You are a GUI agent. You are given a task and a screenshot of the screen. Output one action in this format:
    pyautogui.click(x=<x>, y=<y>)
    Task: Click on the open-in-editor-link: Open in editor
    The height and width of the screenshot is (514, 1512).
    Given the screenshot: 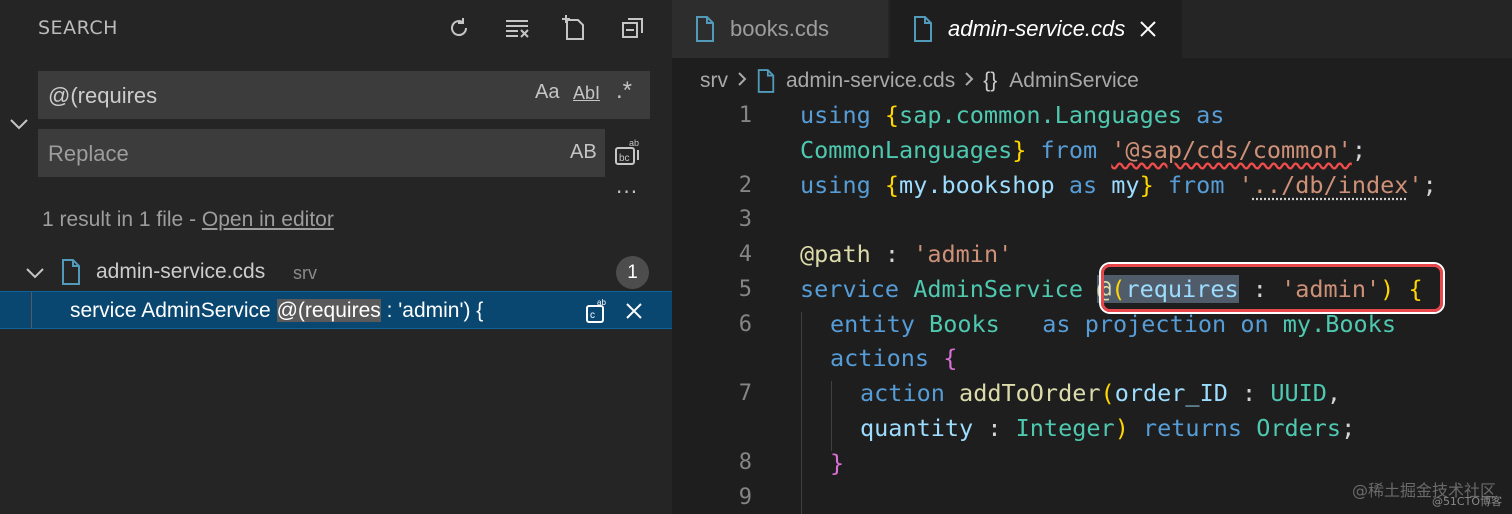 What is the action you would take?
    pyautogui.click(x=268, y=219)
    